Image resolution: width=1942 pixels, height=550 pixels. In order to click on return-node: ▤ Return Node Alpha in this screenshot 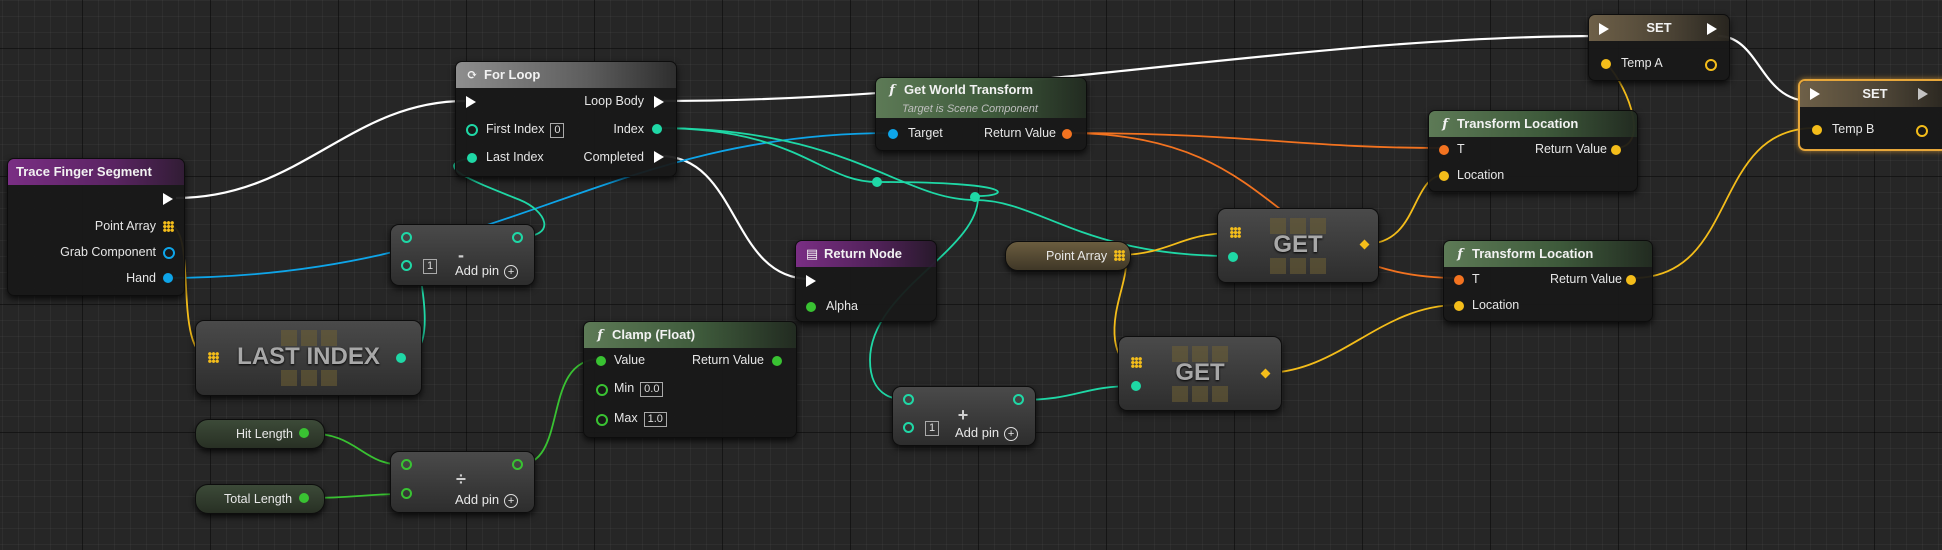, I will do `click(866, 281)`.